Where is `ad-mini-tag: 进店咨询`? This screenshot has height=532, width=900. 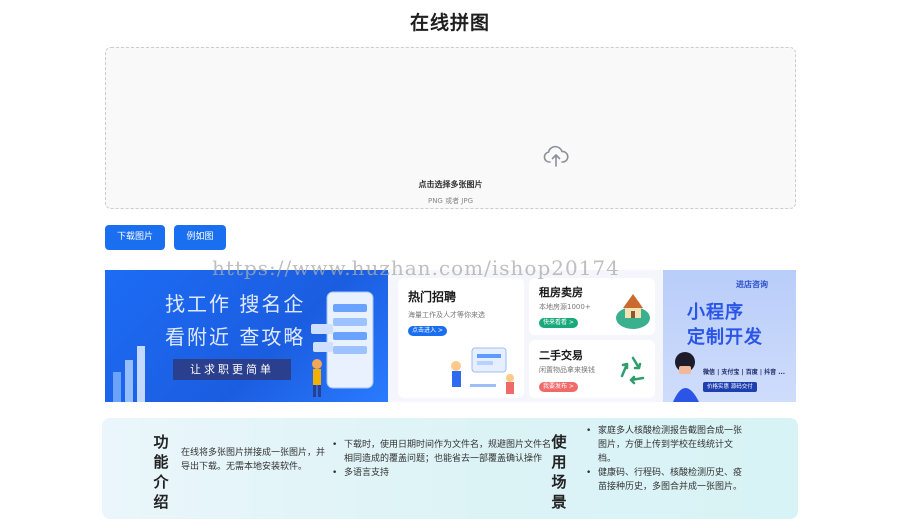 ad-mini-tag: 进店咨询 is located at coordinates (752, 284).